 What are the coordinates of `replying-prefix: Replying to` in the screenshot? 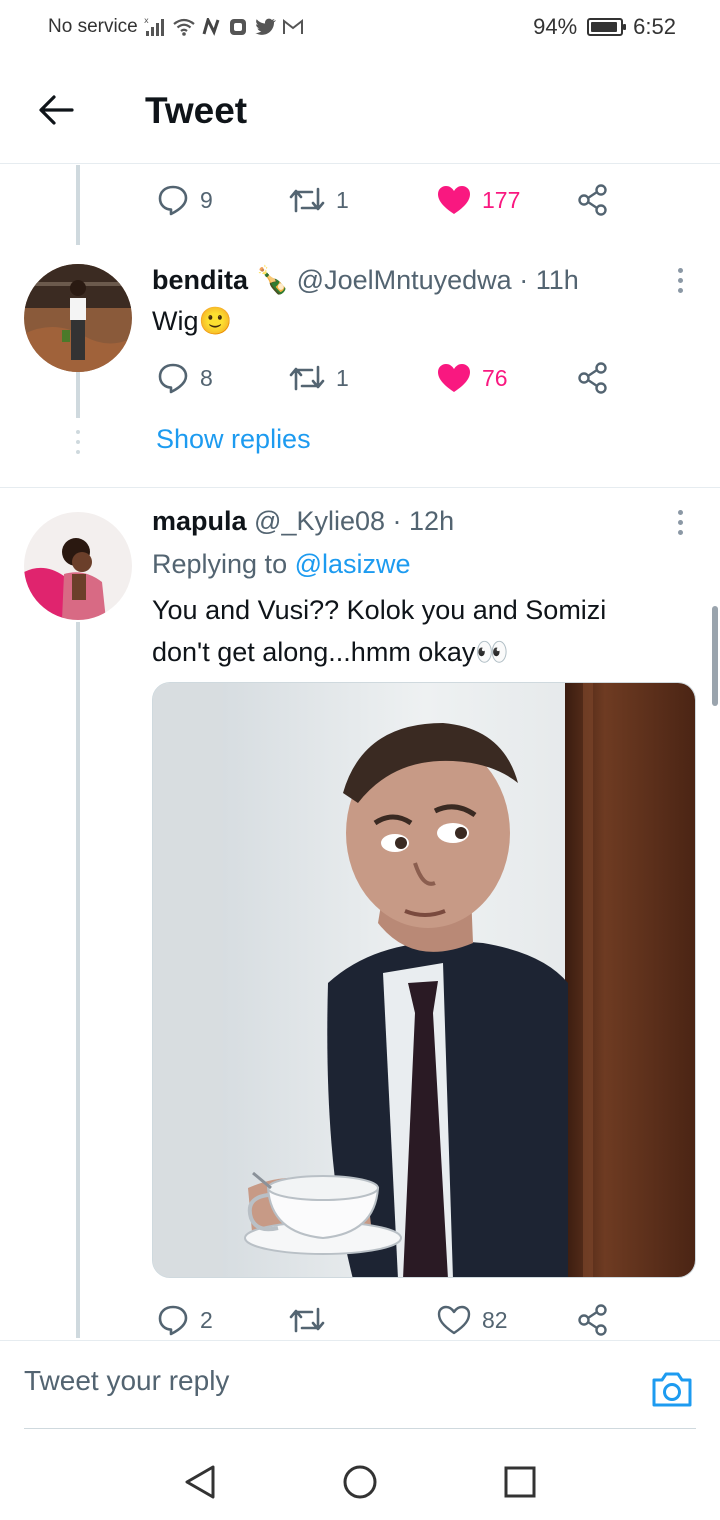 It's located at (220, 564).